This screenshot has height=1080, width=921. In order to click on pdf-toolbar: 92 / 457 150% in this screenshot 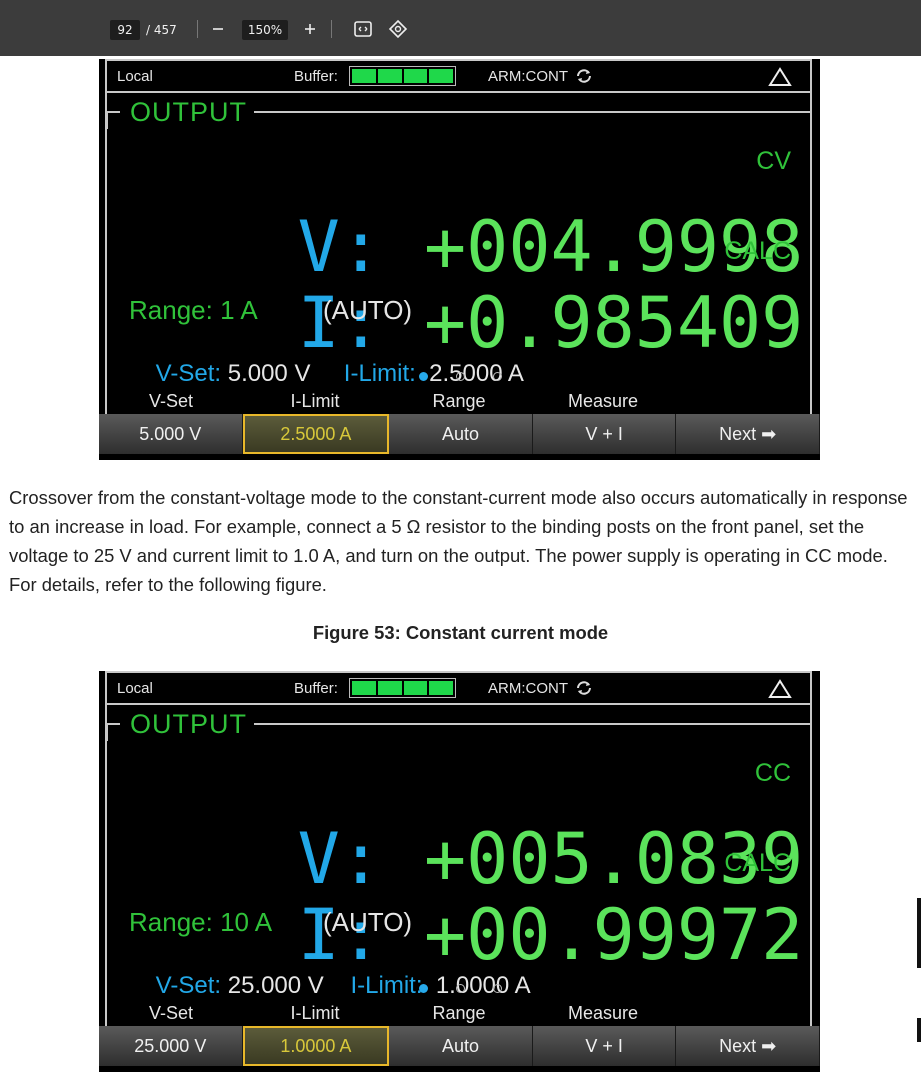, I will do `click(460, 28)`.